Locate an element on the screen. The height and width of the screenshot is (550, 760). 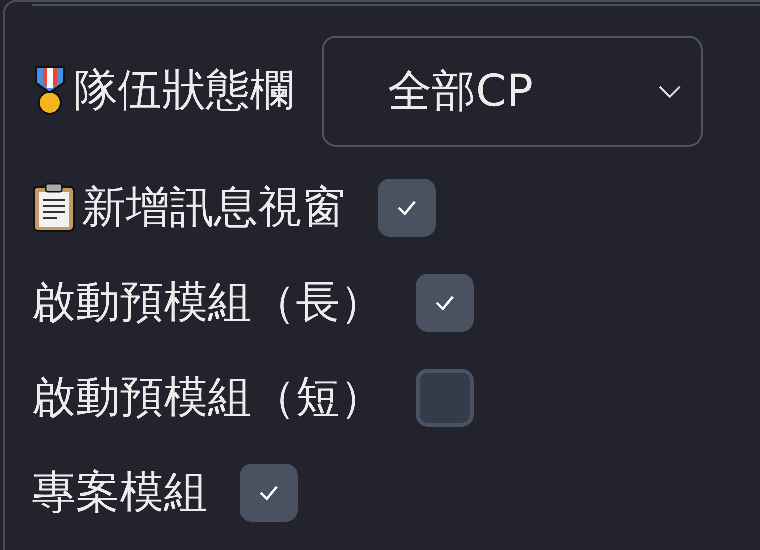
setting-label: 新增訊息視窗 is located at coordinates (214, 208).